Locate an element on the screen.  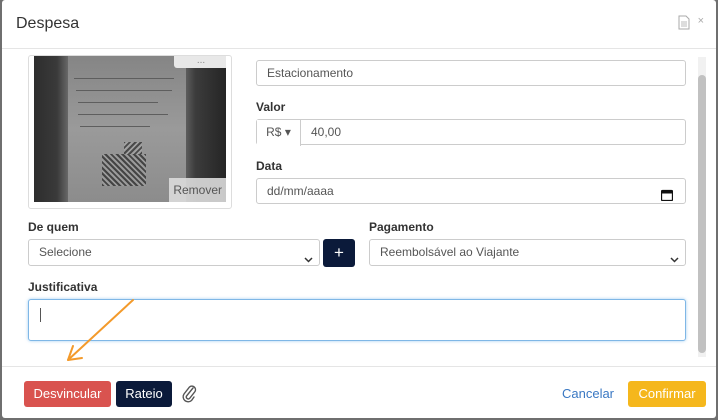
close-icon: × is located at coordinates (701, 21).